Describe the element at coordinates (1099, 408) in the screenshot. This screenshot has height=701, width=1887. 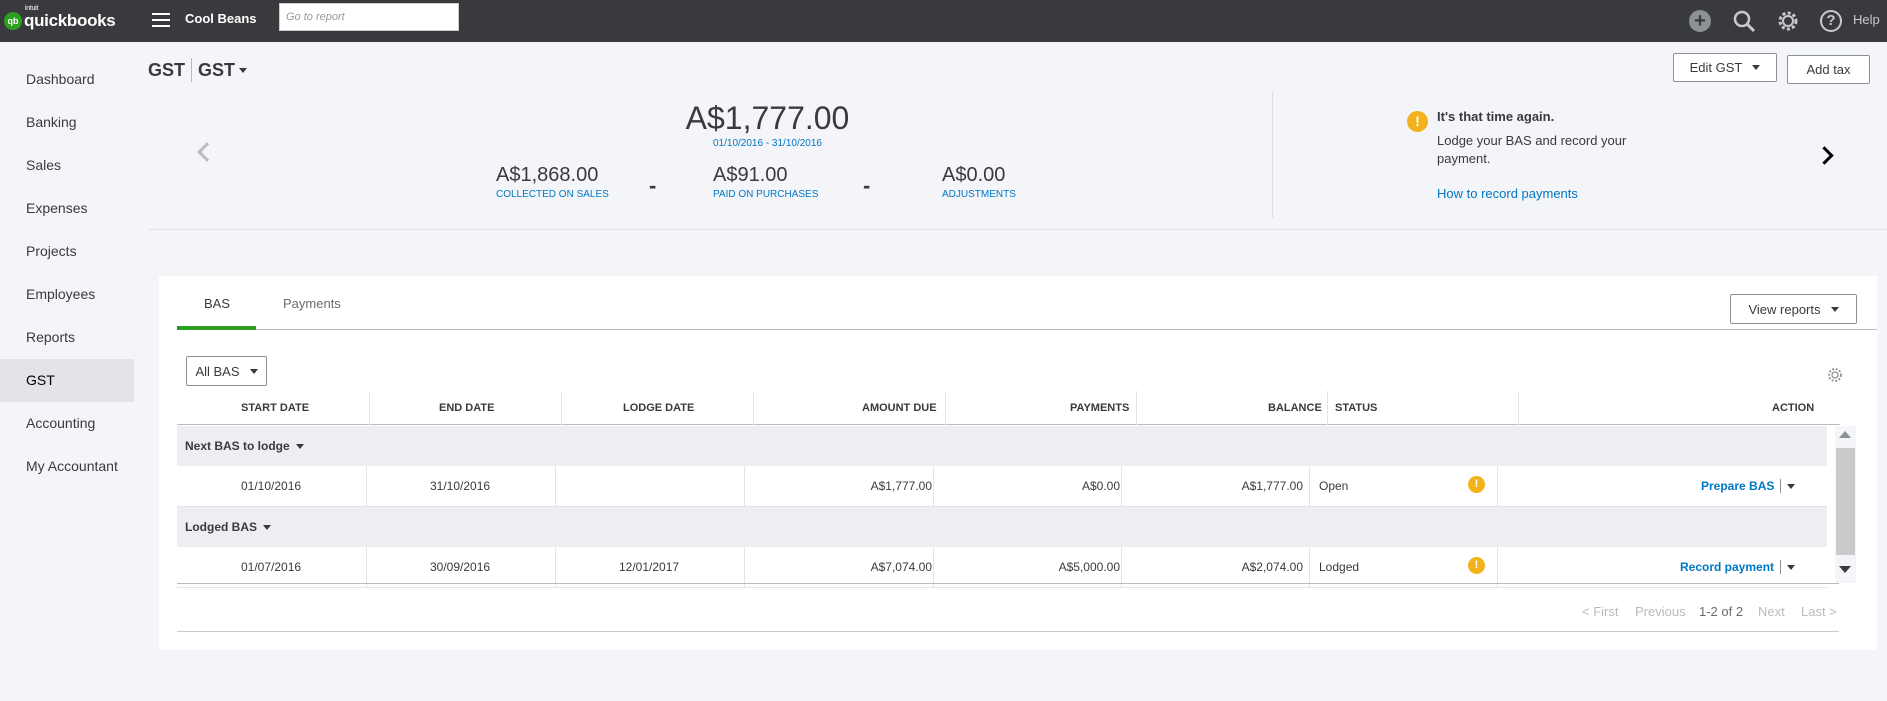
I see `col-payments: PAYMENTS` at that location.